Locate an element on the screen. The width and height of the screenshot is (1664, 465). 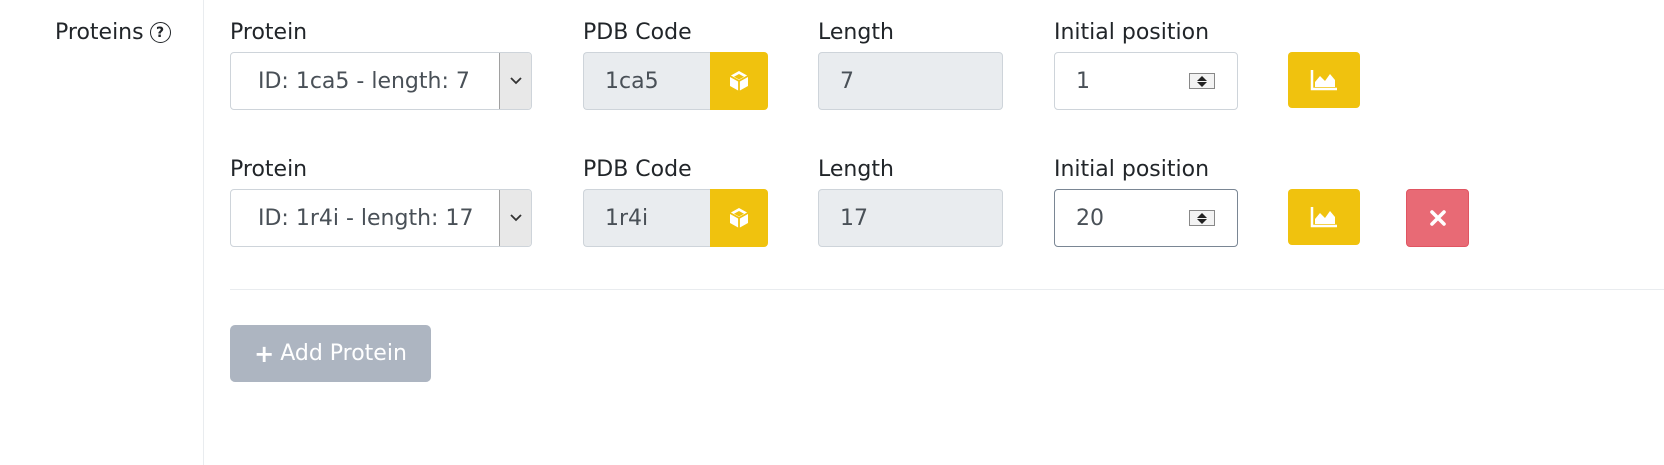
remove-protein-button is located at coordinates (1437, 218).